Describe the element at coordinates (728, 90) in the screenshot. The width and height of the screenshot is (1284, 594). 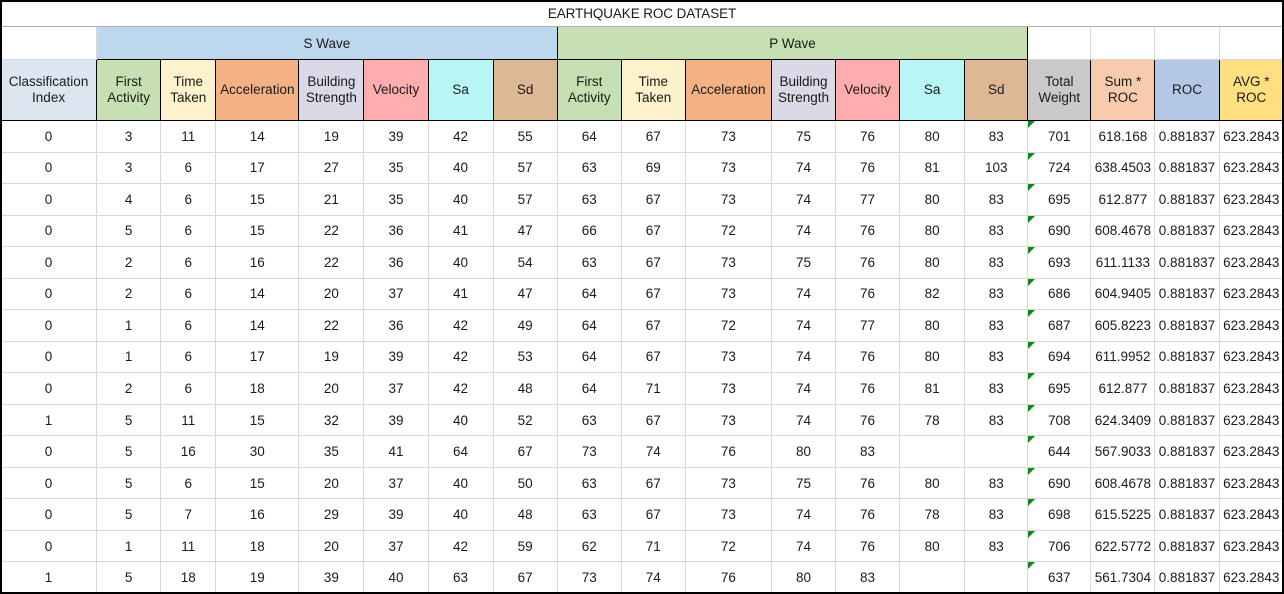
I see `column-header-p_acceleration: Acceleration` at that location.